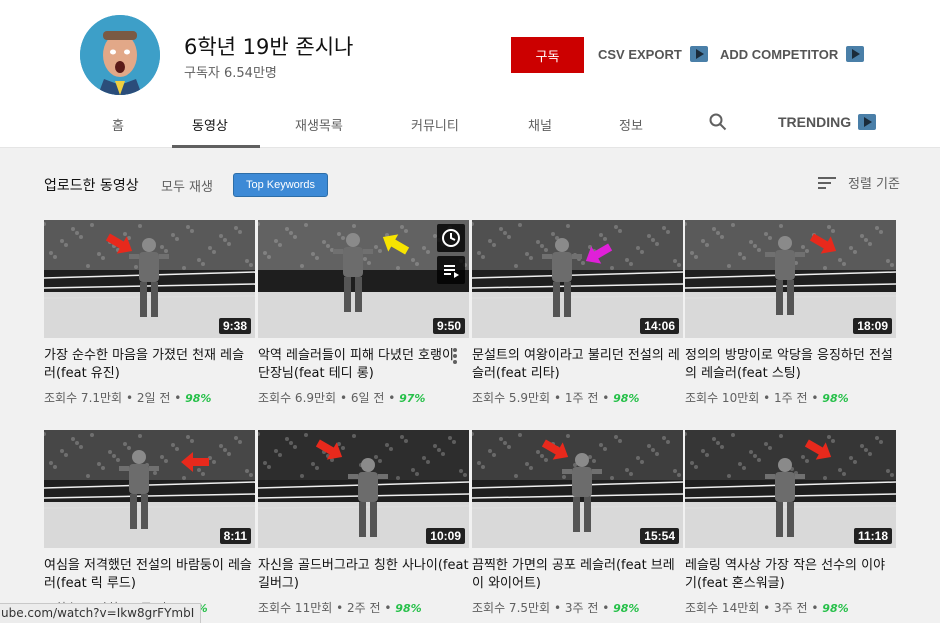 This screenshot has width=940, height=623. I want to click on uploads-section-bar: 업로드한 동영상 모두 재생 Top Keywords 정렬 기준, so click(470, 182).